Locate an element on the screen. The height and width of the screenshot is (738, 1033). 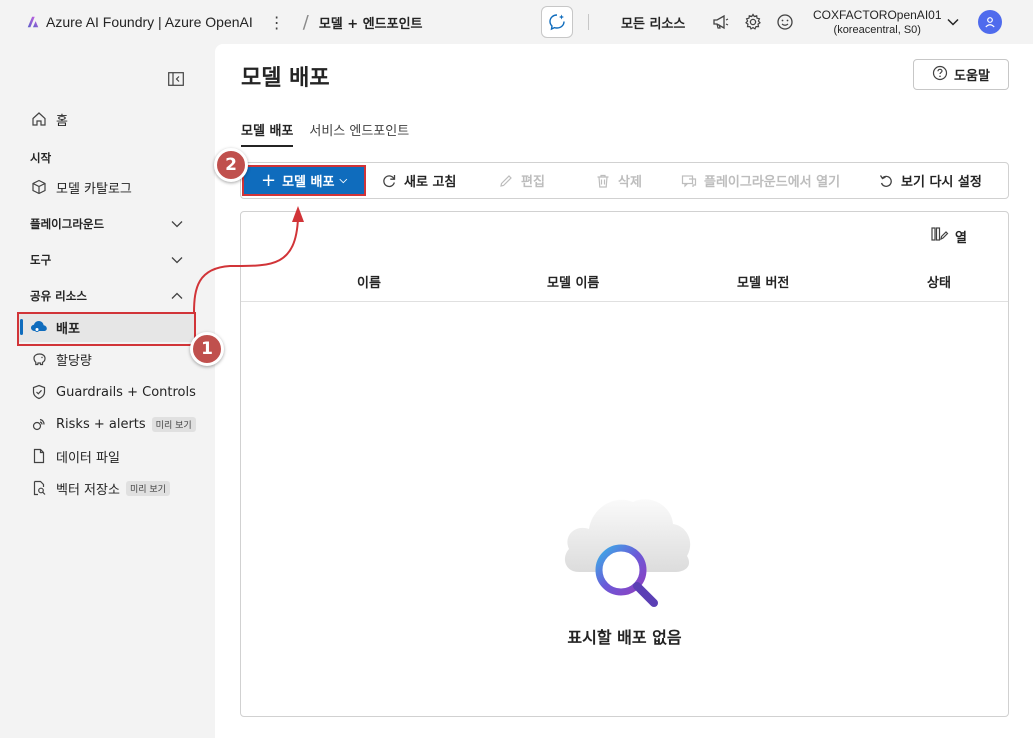
tab-model-deployments: 모델 배포 is located at coordinates (267, 133).